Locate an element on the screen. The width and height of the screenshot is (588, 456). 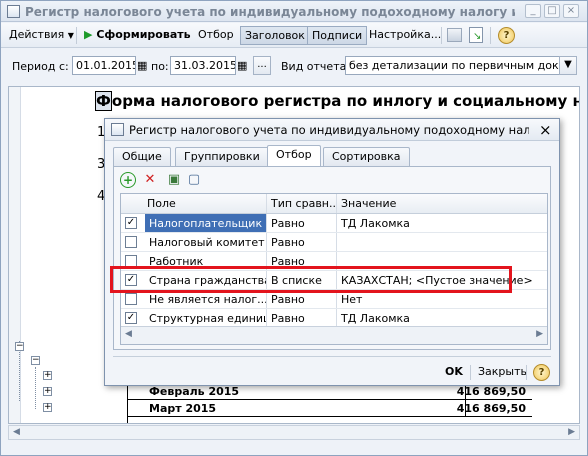
tree-line is located at coordinates (39, 388).